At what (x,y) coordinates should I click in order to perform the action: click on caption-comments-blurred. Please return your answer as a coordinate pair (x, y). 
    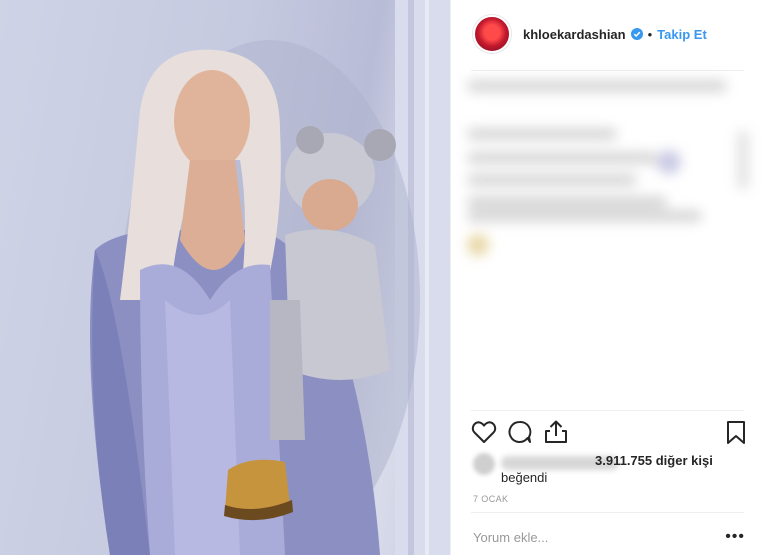
    Looking at the image, I should click on (612, 165).